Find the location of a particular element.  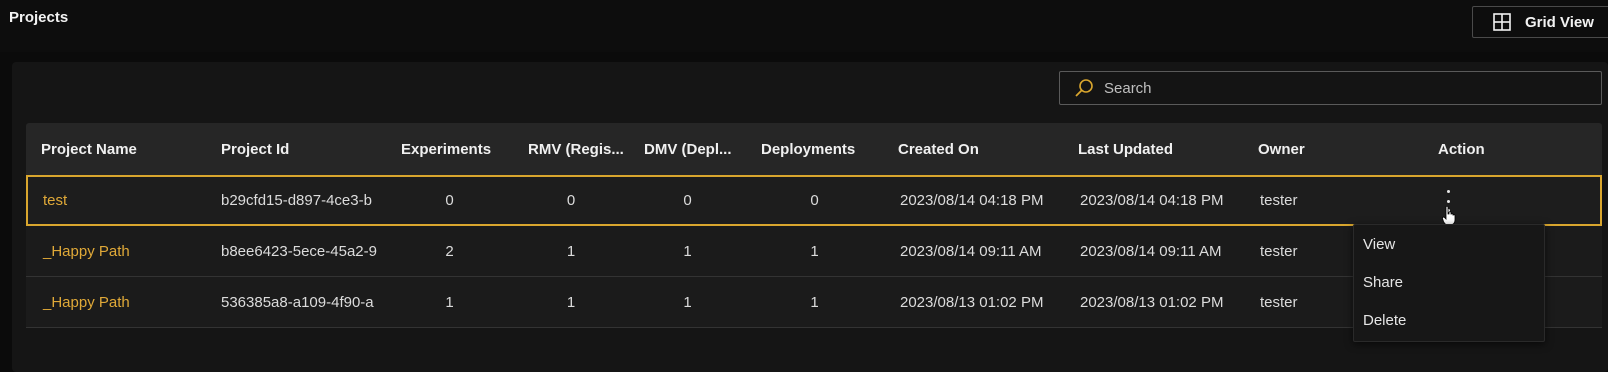

search-box is located at coordinates (1330, 88).